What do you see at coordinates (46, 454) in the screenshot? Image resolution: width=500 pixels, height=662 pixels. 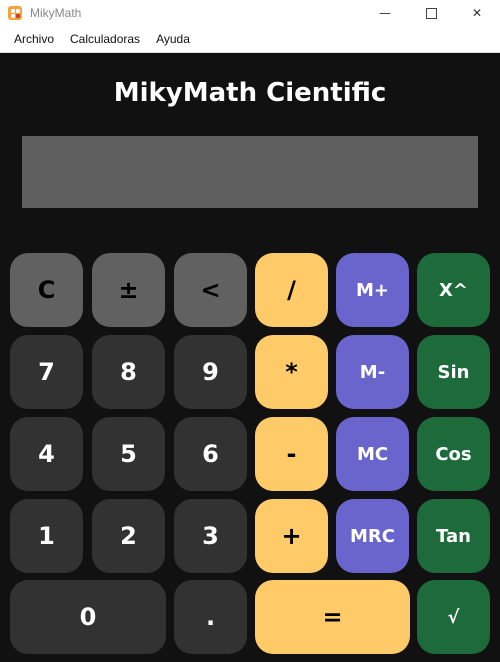 I see `digit-4-button: 4` at bounding box center [46, 454].